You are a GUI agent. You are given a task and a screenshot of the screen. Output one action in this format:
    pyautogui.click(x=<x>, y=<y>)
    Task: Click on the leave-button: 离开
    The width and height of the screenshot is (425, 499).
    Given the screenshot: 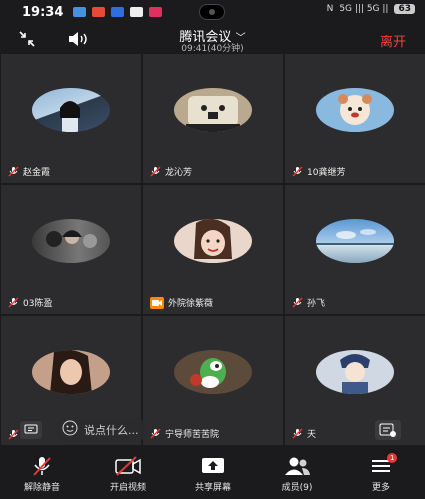 What is the action you would take?
    pyautogui.click(x=393, y=40)
    